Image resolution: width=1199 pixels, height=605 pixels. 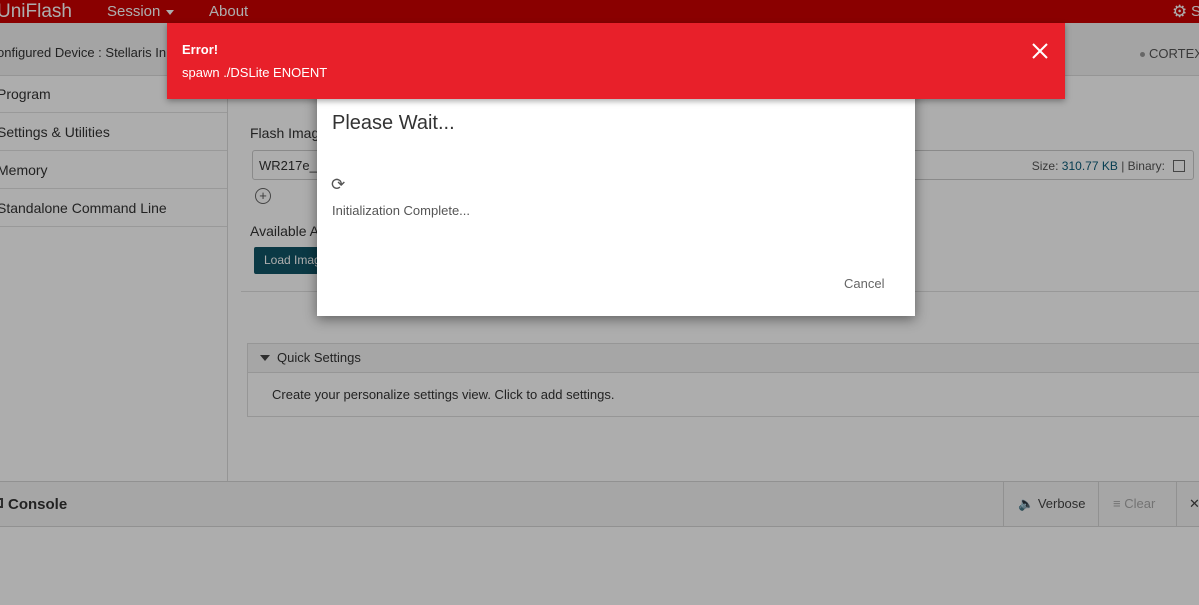 What do you see at coordinates (338, 184) in the screenshot?
I see `refresh-icon: ⟳` at bounding box center [338, 184].